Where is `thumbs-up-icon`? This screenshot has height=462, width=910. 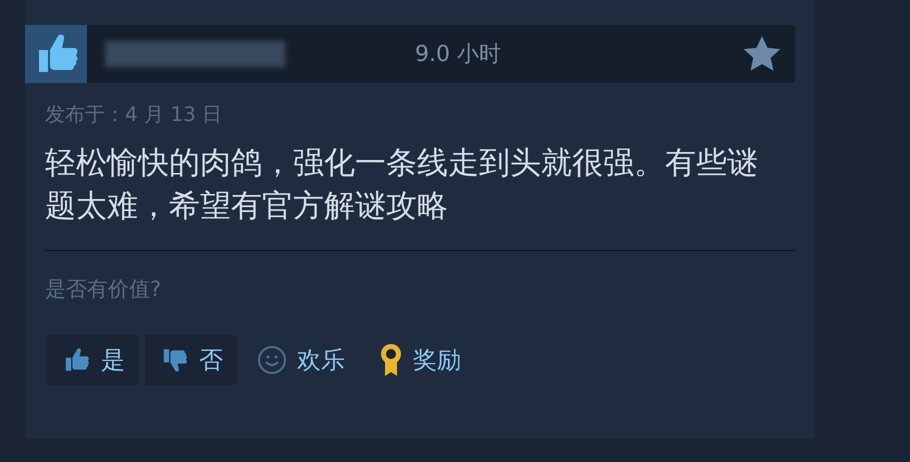 thumbs-up-icon is located at coordinates (56, 54).